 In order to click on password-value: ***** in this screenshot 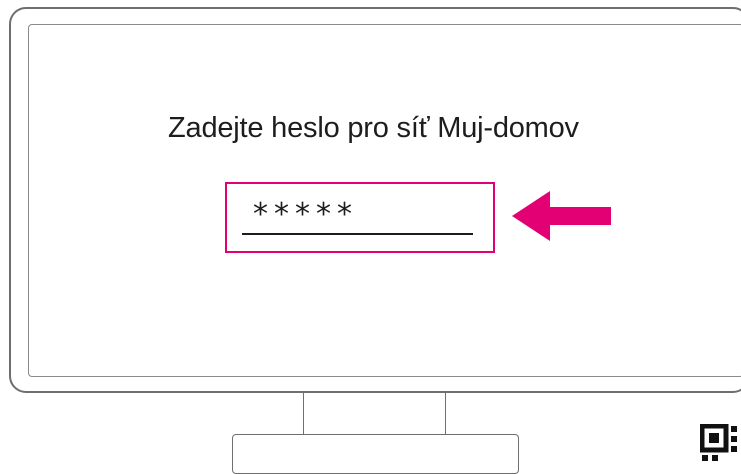, I will do `click(305, 214)`.